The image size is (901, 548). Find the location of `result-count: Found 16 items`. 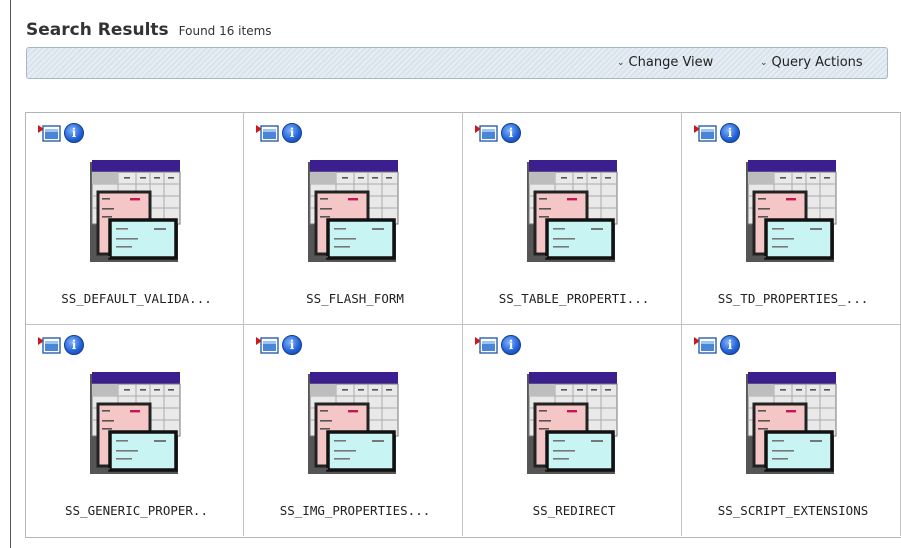

result-count: Found 16 items is located at coordinates (225, 31).